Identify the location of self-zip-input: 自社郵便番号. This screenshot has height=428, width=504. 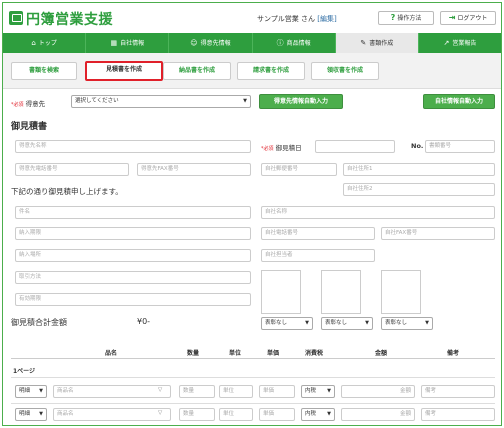
(299, 169).